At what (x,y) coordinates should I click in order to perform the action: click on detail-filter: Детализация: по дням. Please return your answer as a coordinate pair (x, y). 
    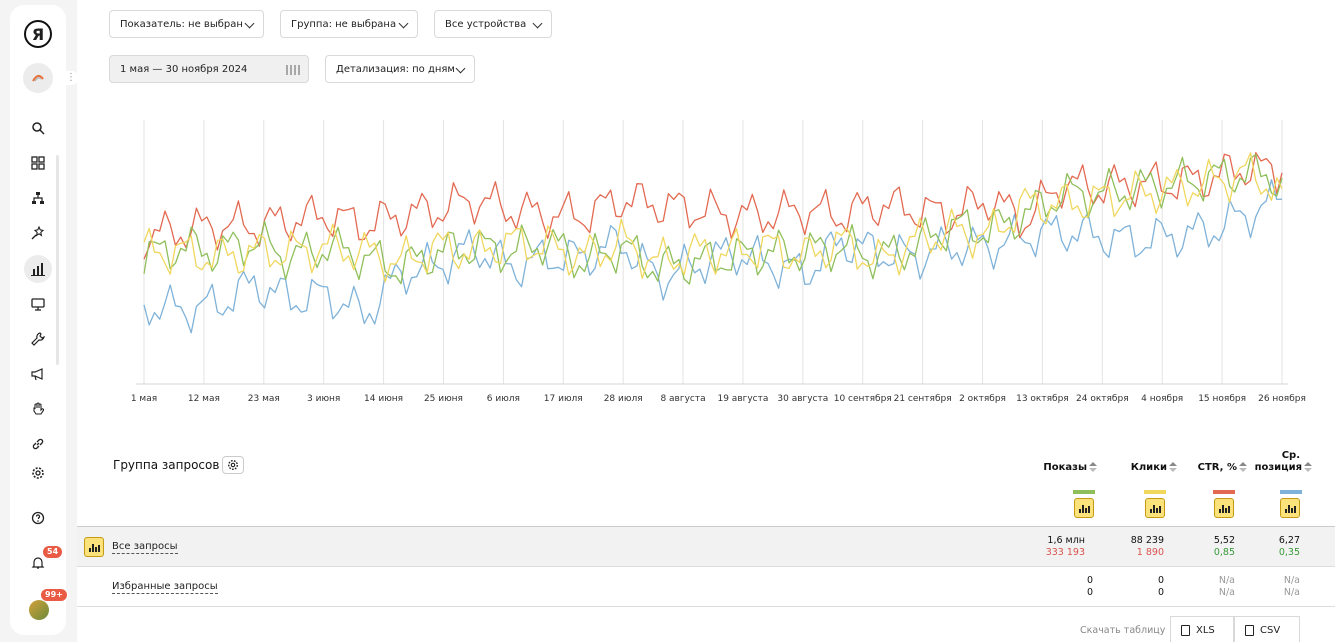
    Looking at the image, I should click on (400, 69).